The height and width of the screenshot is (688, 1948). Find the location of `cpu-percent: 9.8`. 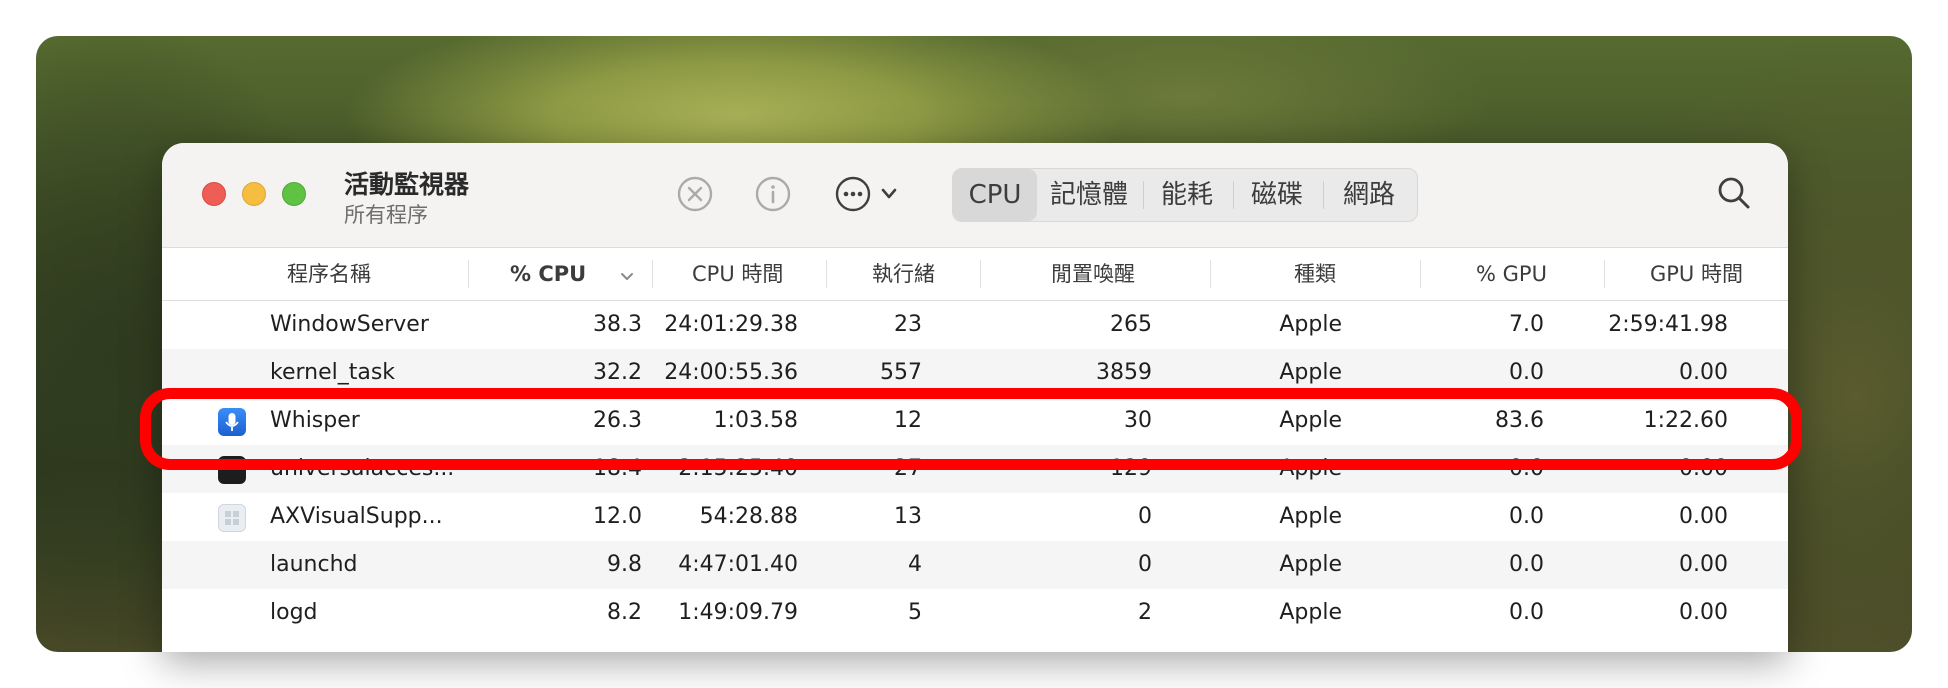

cpu-percent: 9.8 is located at coordinates (624, 564).